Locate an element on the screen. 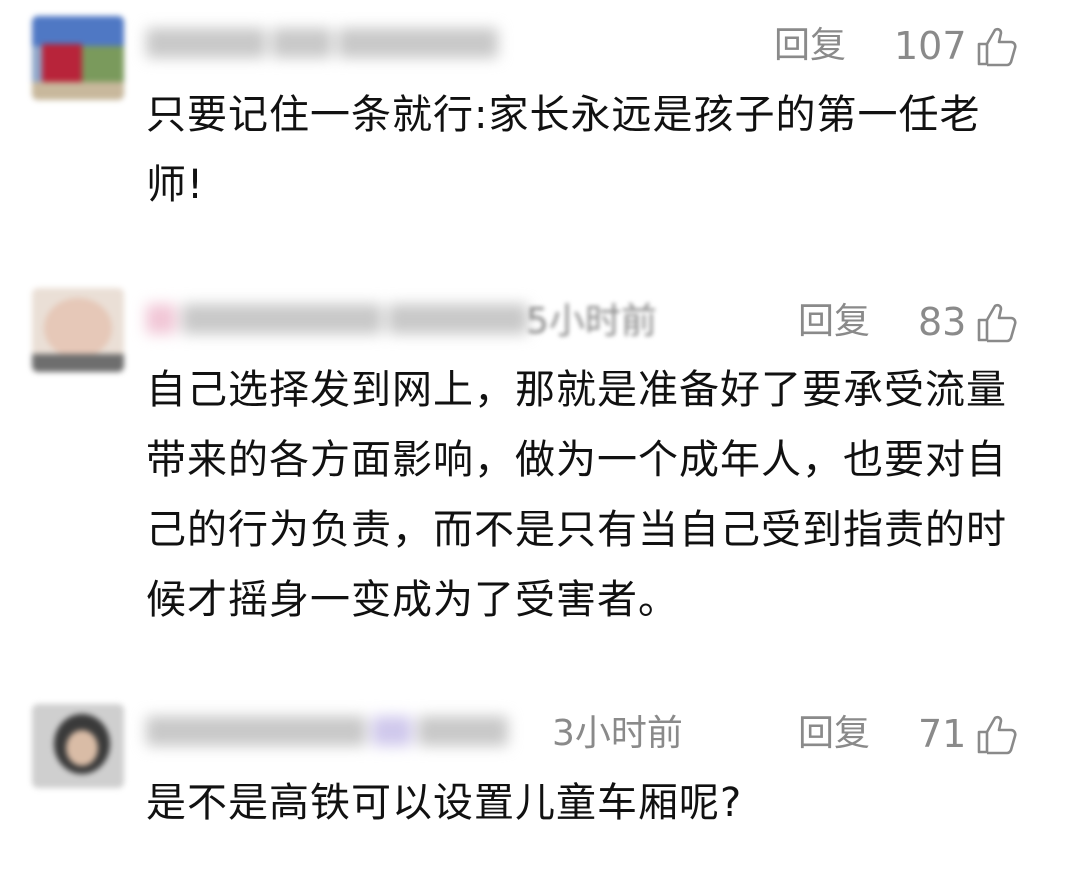 The width and height of the screenshot is (1080, 871). comment-text: 是不是高铁可以设置儿童车厢呢? is located at coordinates (444, 803).